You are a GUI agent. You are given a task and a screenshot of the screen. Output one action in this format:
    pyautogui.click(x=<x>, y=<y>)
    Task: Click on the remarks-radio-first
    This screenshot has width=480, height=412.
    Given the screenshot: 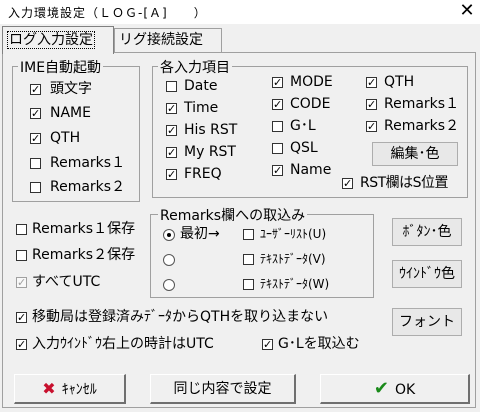 What is the action you would take?
    pyautogui.click(x=169, y=235)
    